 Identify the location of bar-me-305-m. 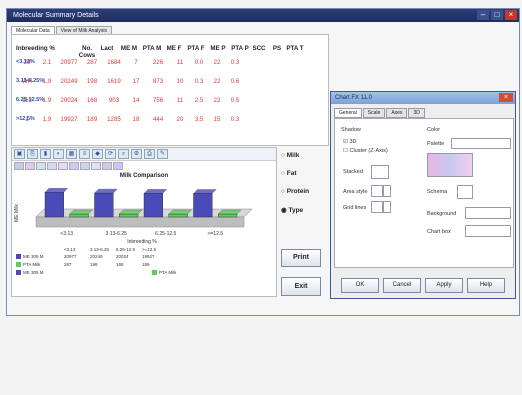
(104, 205).